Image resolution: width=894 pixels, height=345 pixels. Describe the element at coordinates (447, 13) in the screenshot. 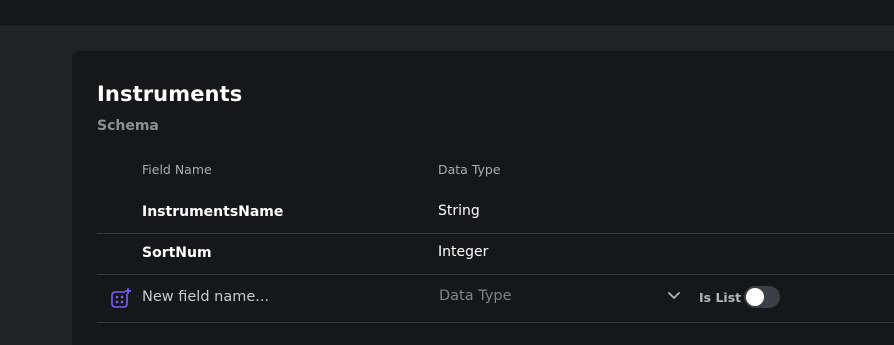

I see `top-bar` at that location.